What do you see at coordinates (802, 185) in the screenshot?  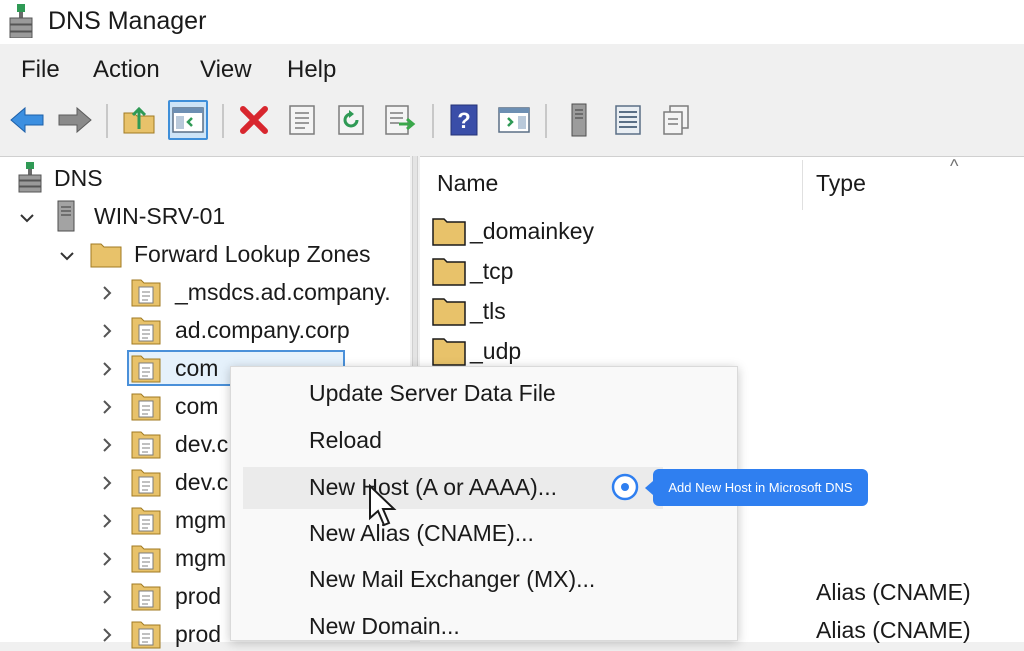 I see `column-separator` at bounding box center [802, 185].